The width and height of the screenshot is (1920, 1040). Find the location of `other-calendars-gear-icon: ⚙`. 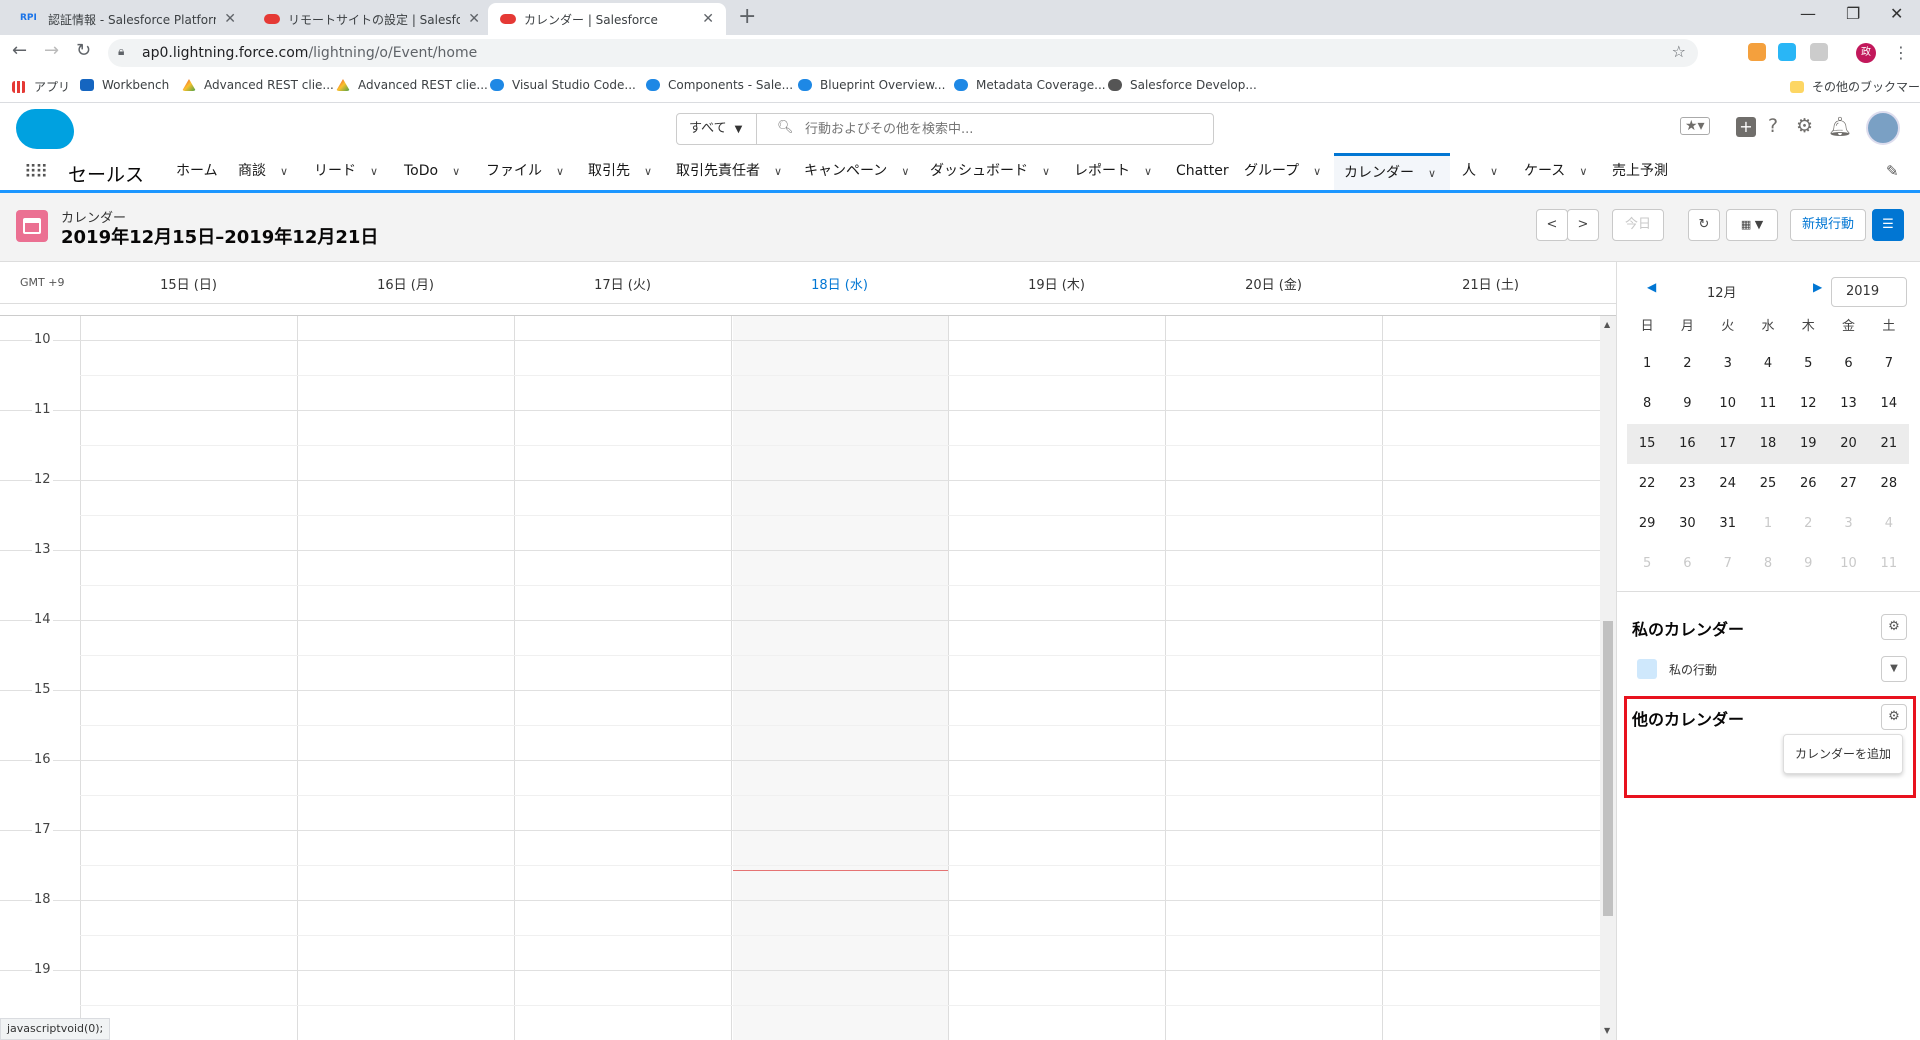

other-calendars-gear-icon: ⚙ is located at coordinates (1894, 717).